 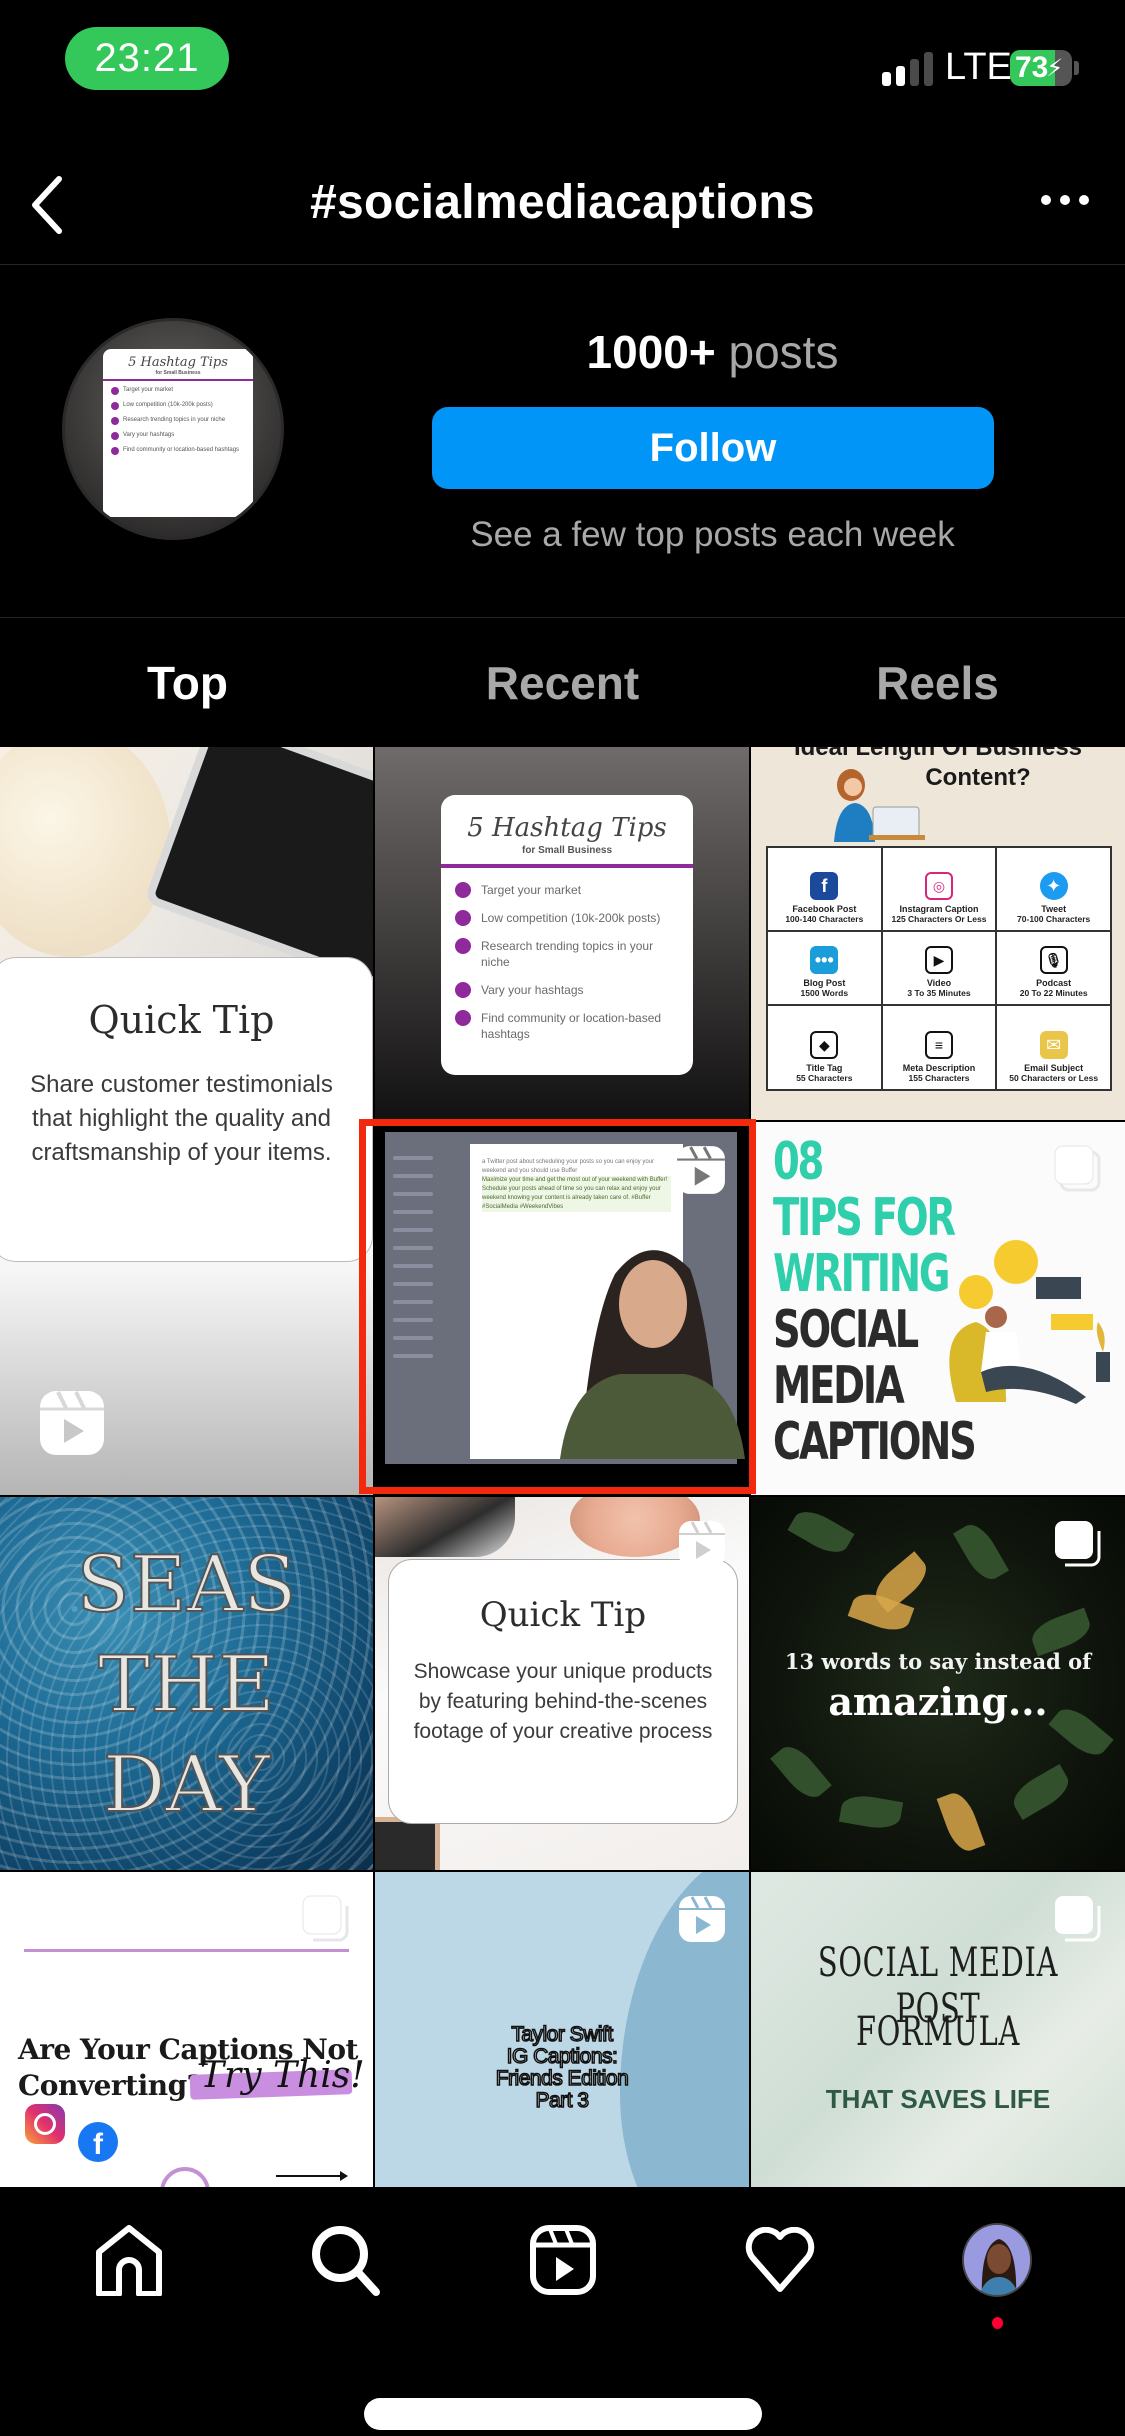 I want to click on ideal-length-title-line2: Content?, so click(x=978, y=777).